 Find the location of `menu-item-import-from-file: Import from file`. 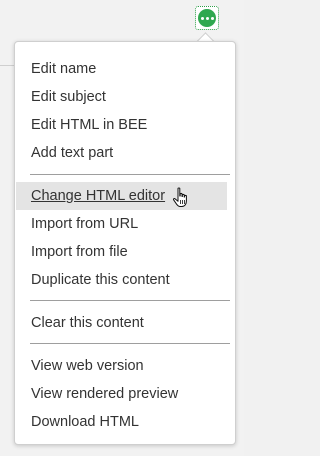

menu-item-import-from-file: Import from file is located at coordinates (121, 252).